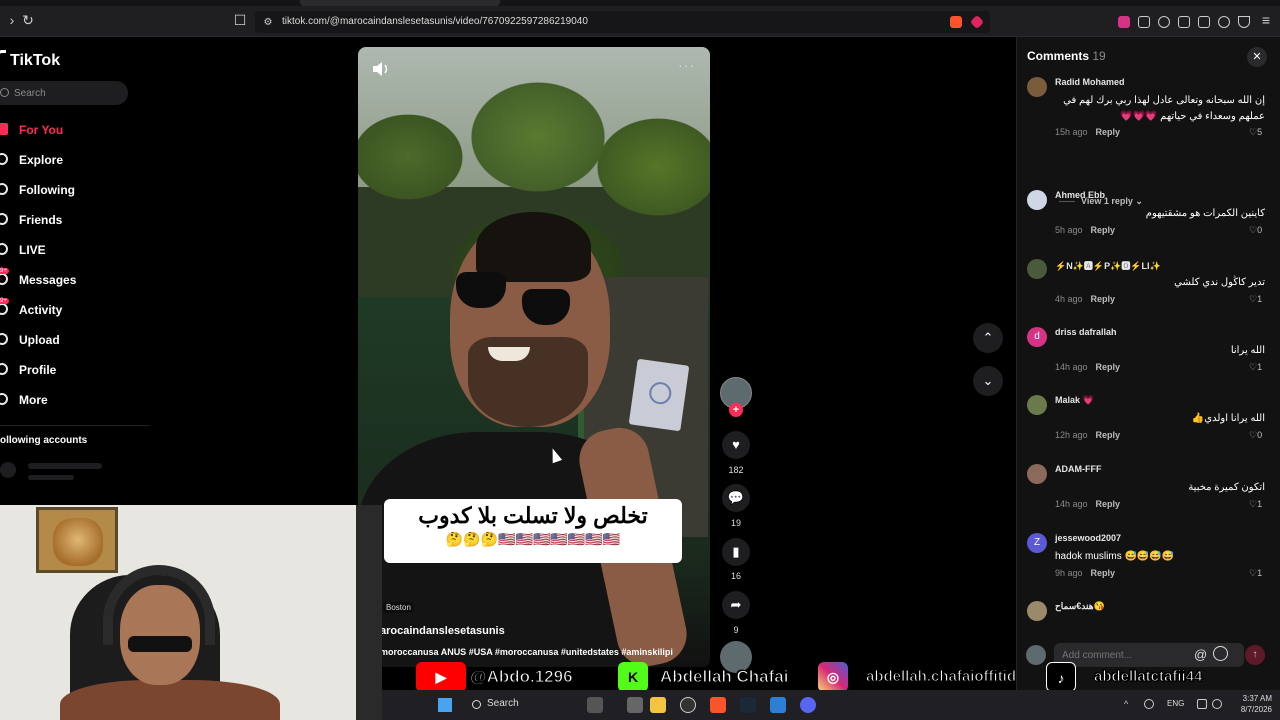  Describe the element at coordinates (718, 705) in the screenshot. I see `brave-icon` at that location.